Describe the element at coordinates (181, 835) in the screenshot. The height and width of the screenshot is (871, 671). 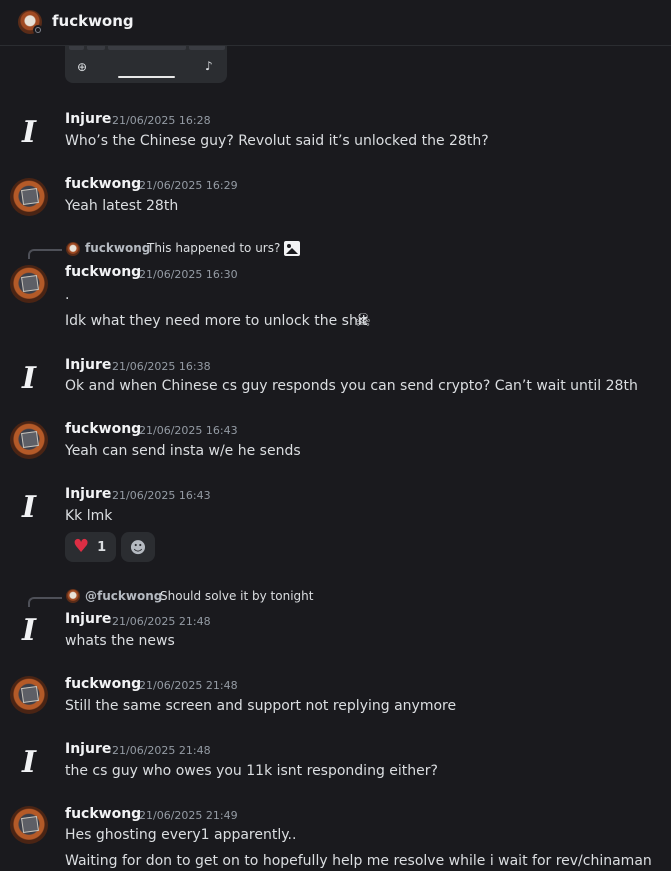
I see `message-text: Hes ghosting every1 apparently..` at that location.